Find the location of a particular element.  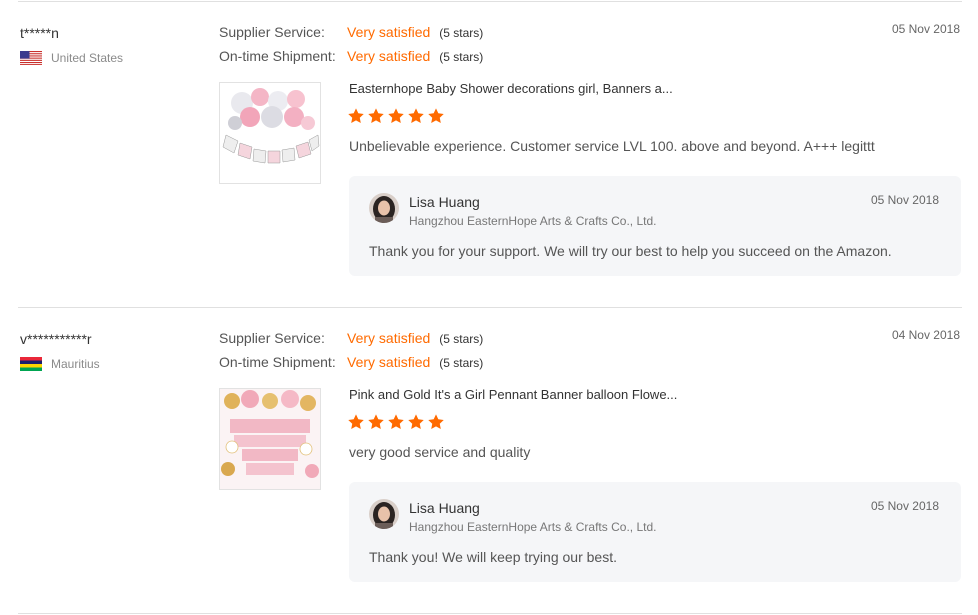

buyer-country: United States is located at coordinates (71, 58).